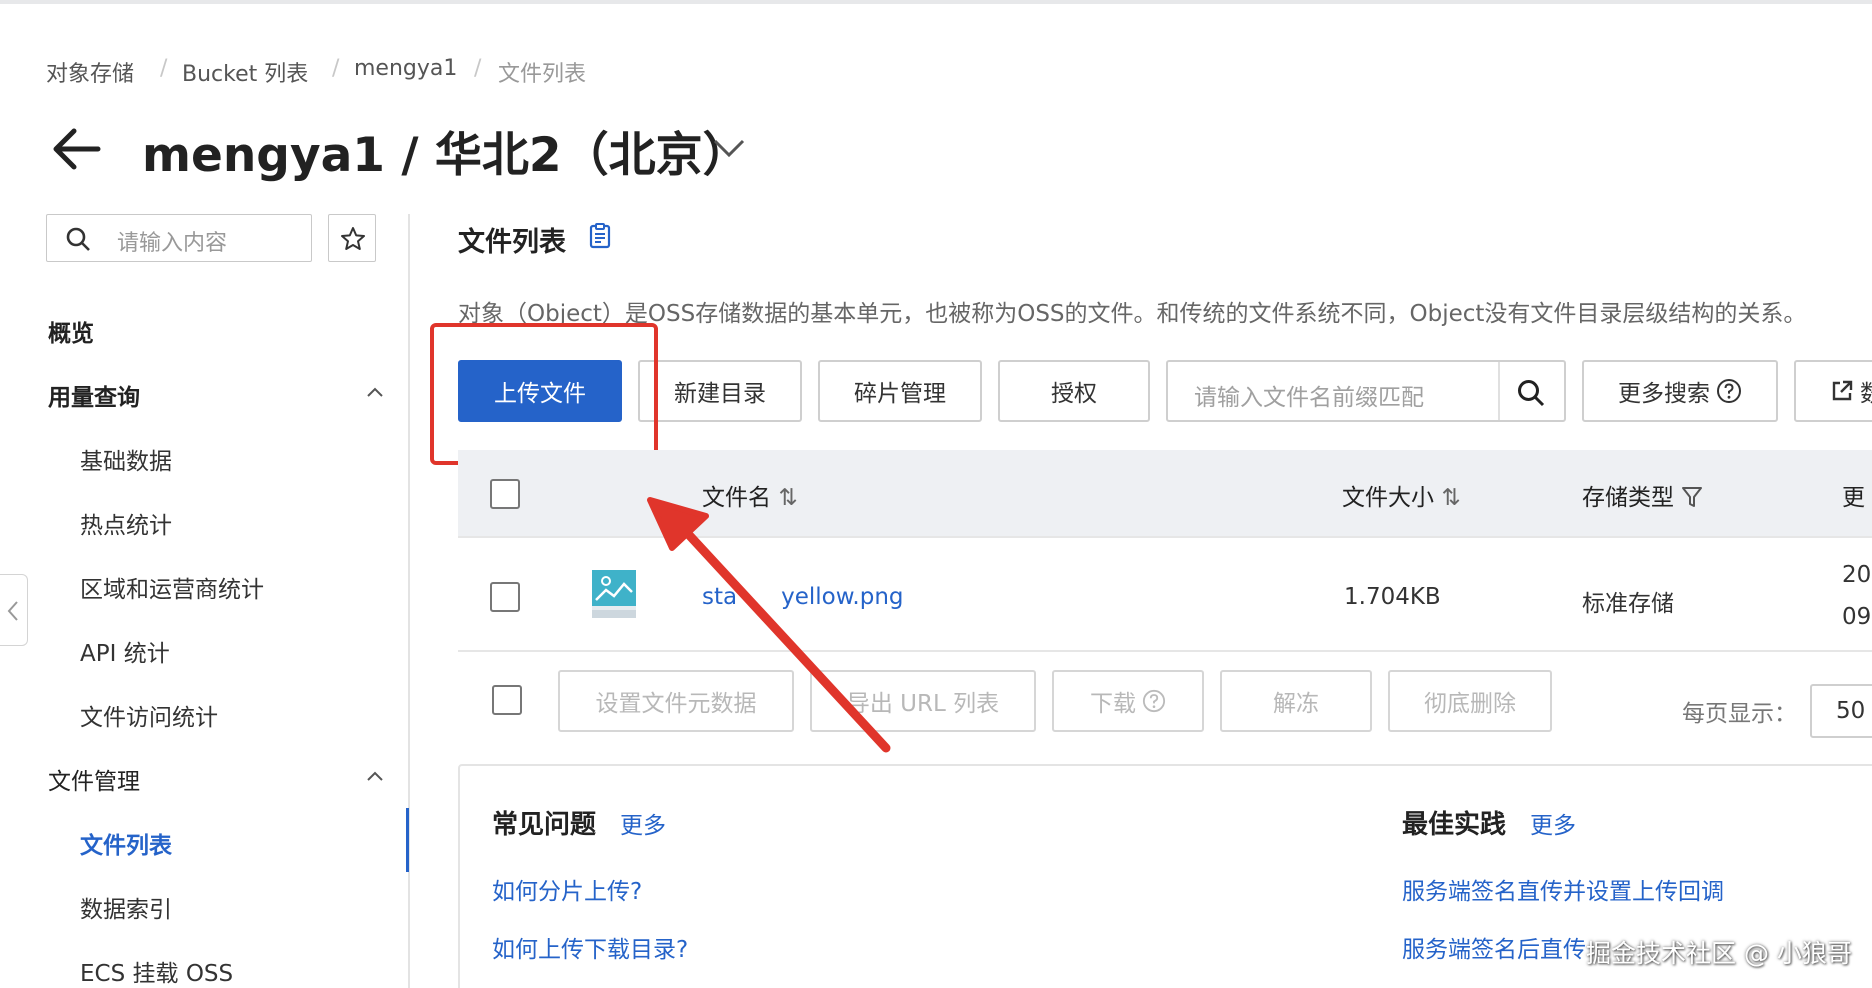 The width and height of the screenshot is (1872, 988). I want to click on modified-date-line1: 20, so click(1857, 575).